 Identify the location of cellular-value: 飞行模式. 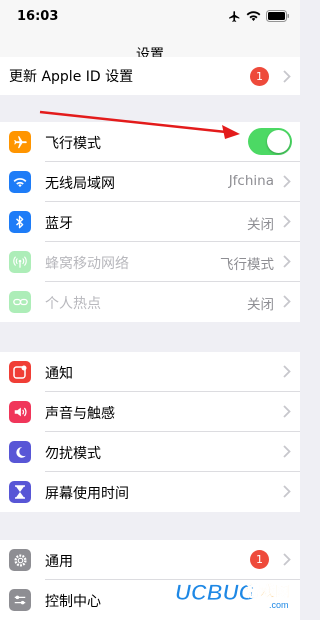
(247, 265).